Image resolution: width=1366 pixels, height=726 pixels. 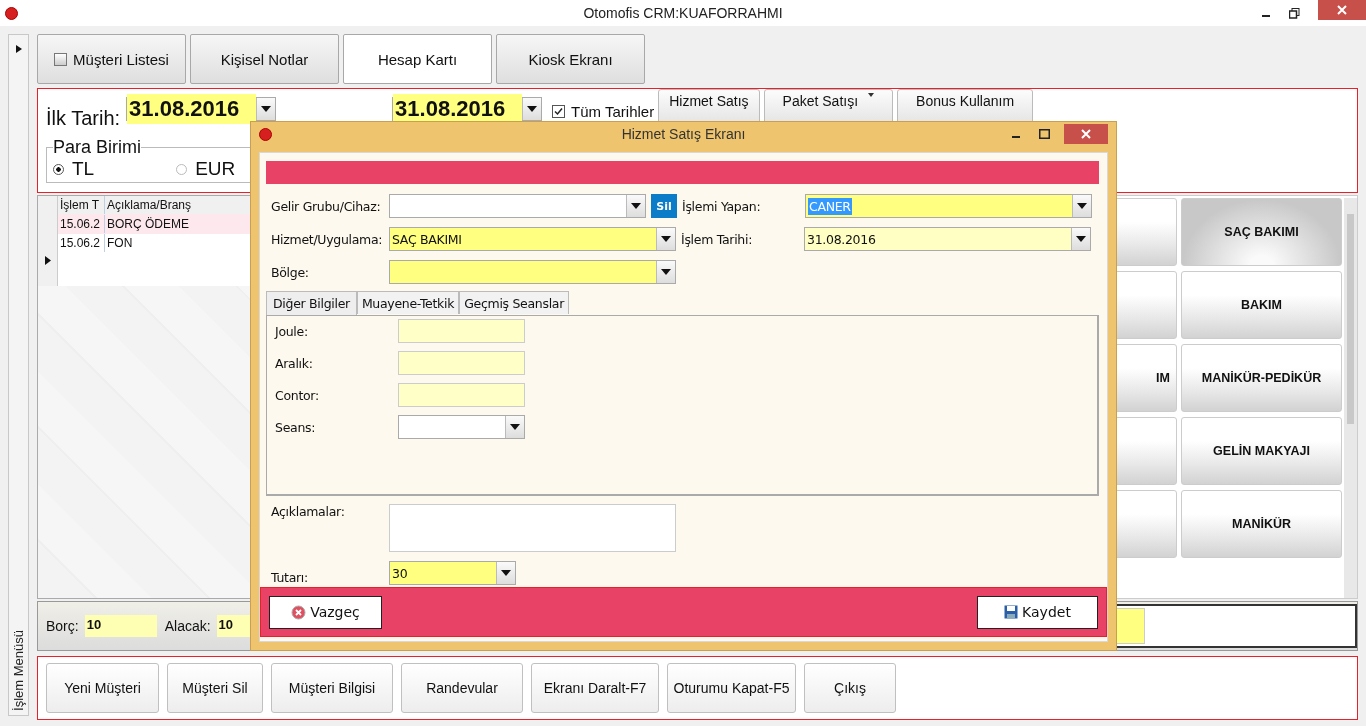 I want to click on currency-radio: TL, so click(x=74, y=169).